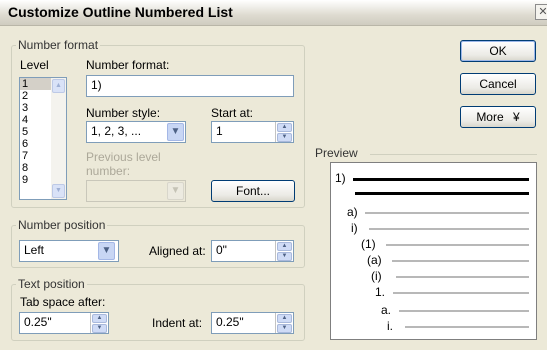 The height and width of the screenshot is (350, 547). Describe the element at coordinates (123, 113) in the screenshot. I see `number-style-label: Number style:` at that location.